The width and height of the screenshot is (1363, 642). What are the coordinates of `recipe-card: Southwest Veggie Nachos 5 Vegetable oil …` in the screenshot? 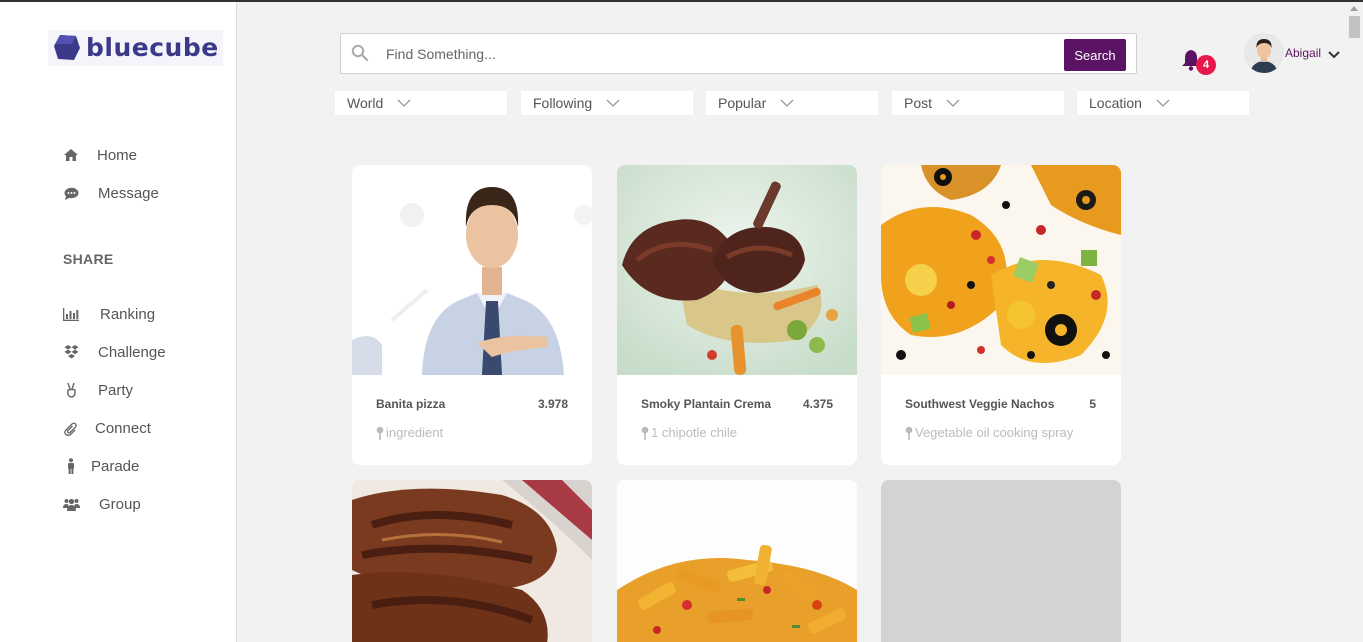 It's located at (1001, 315).